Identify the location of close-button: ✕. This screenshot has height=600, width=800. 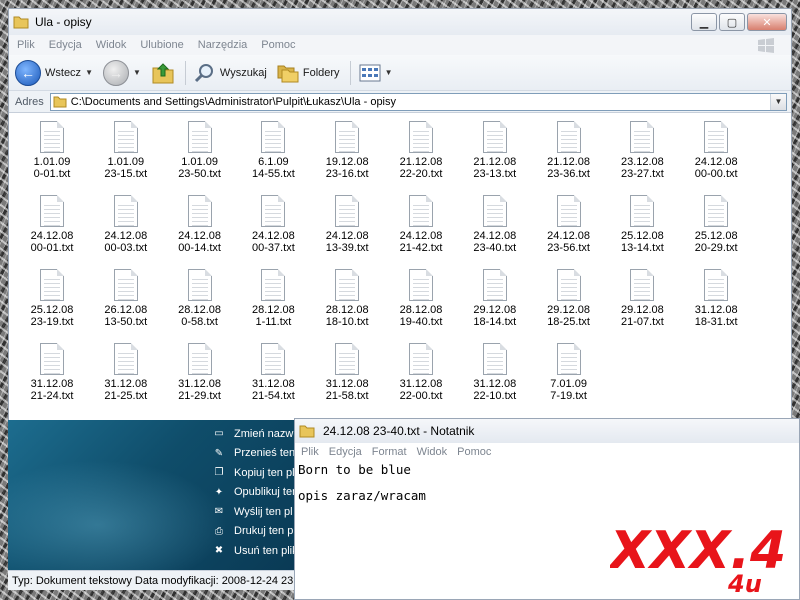
(767, 22).